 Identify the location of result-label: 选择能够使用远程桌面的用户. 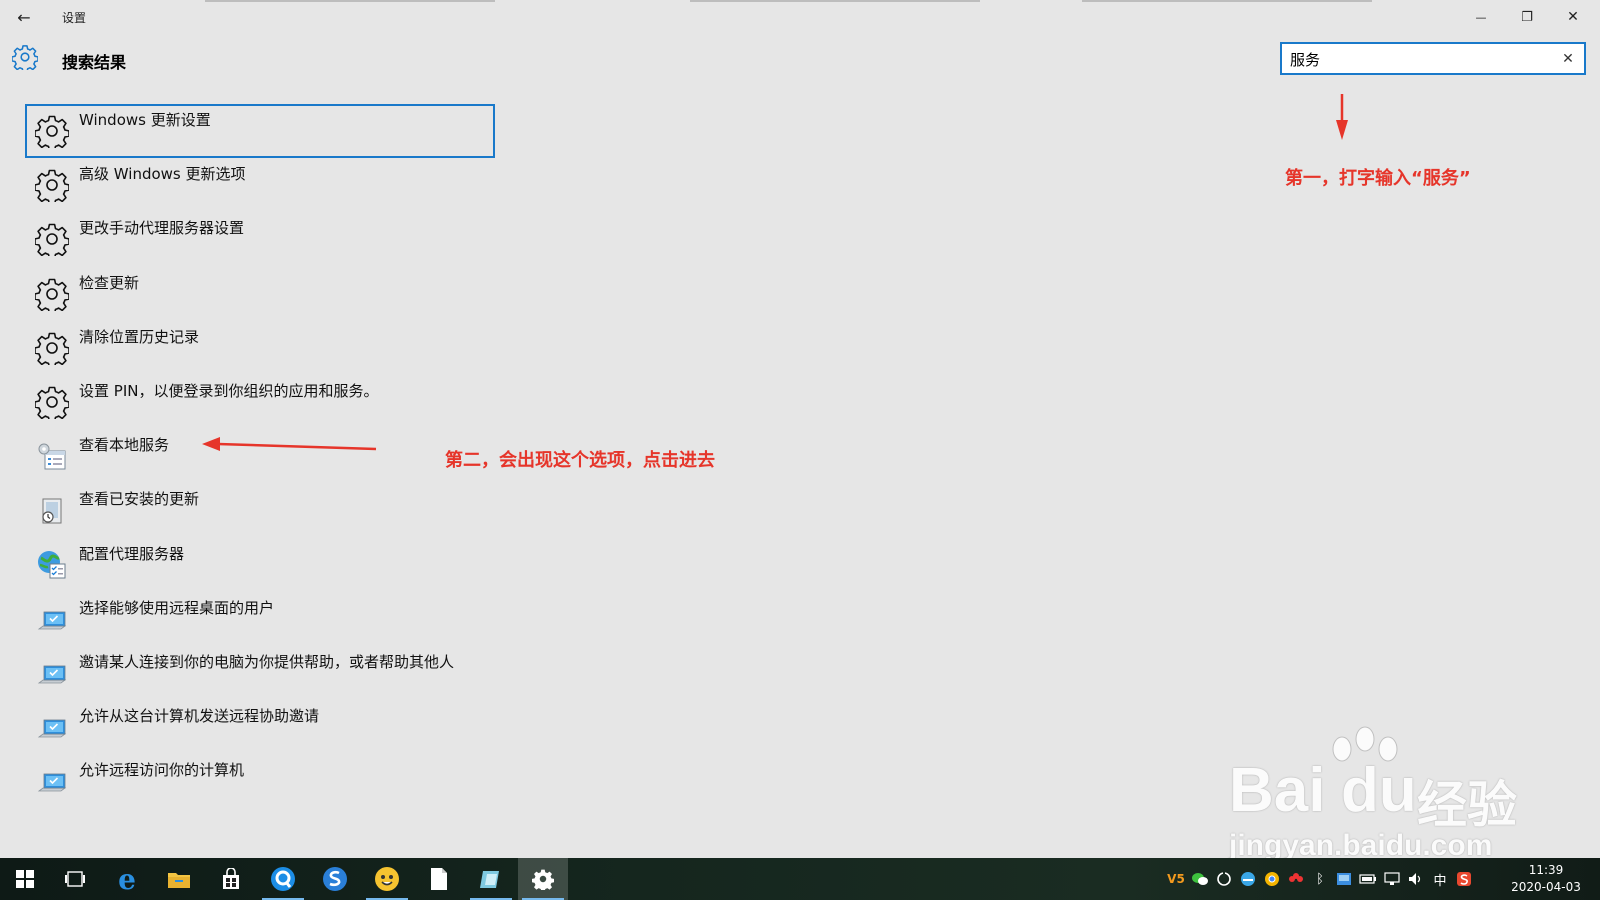
(177, 607).